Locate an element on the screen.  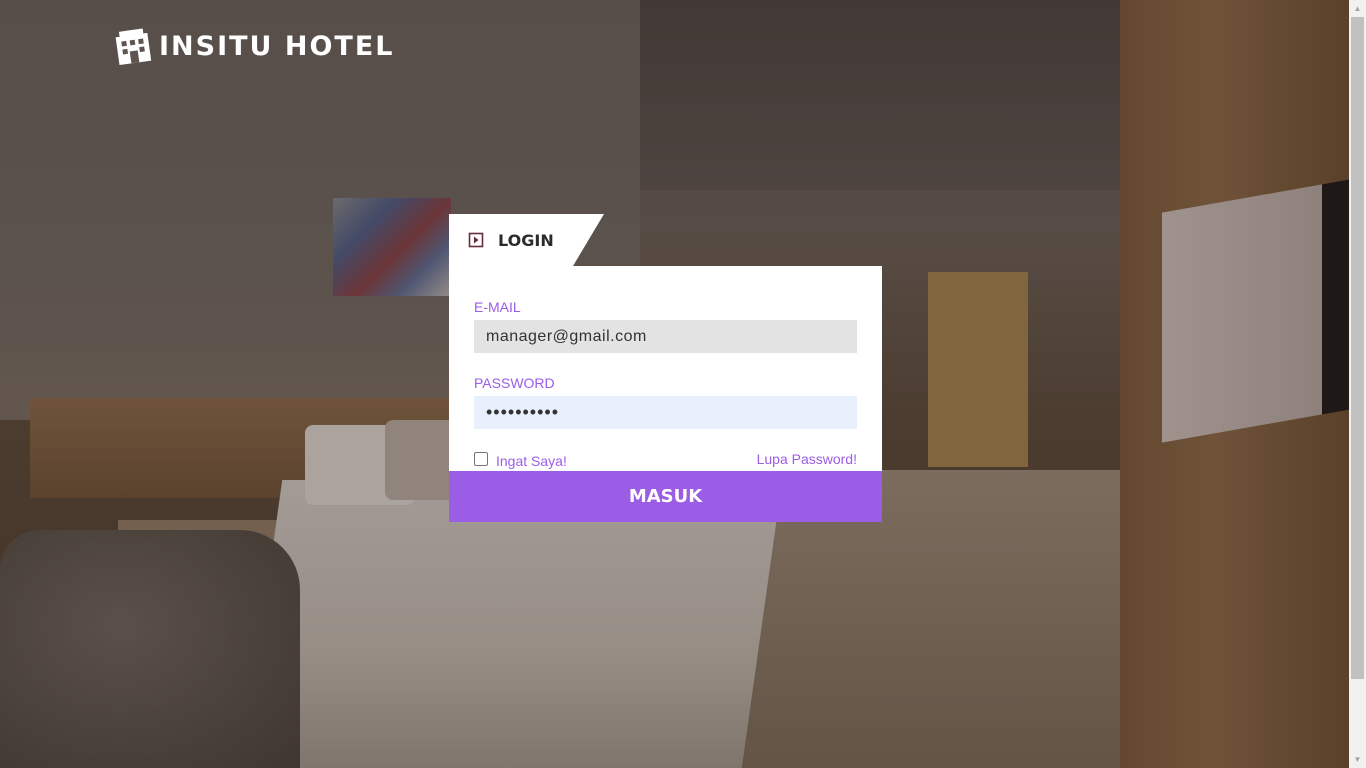
remember-me: Ingat Saya! is located at coordinates (520, 459).